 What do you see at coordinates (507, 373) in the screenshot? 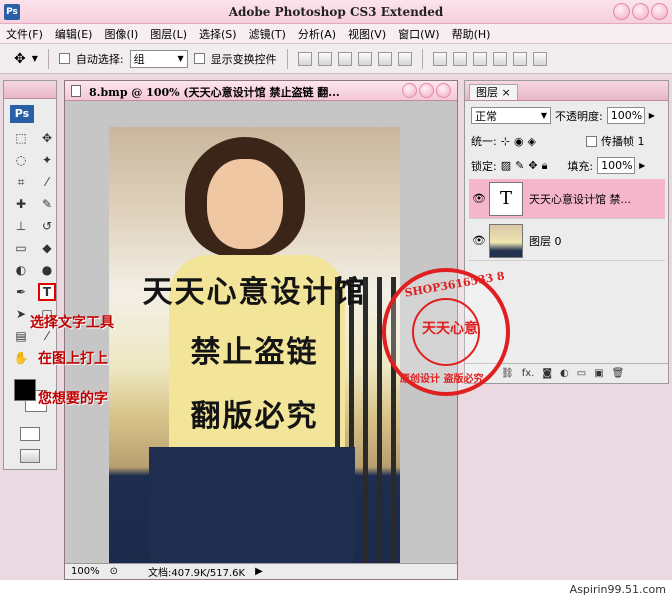
I see `link-layers-icon: ⛓` at bounding box center [507, 373].